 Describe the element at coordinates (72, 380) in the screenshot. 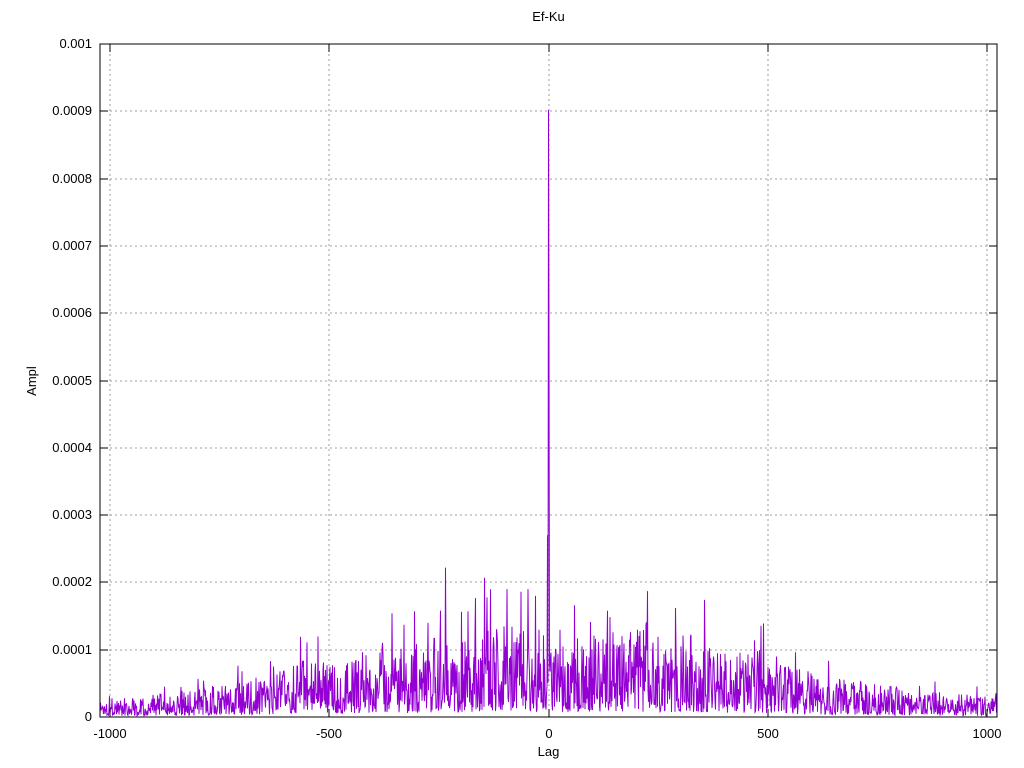

I see `y-tick-label: 0.0005` at that location.